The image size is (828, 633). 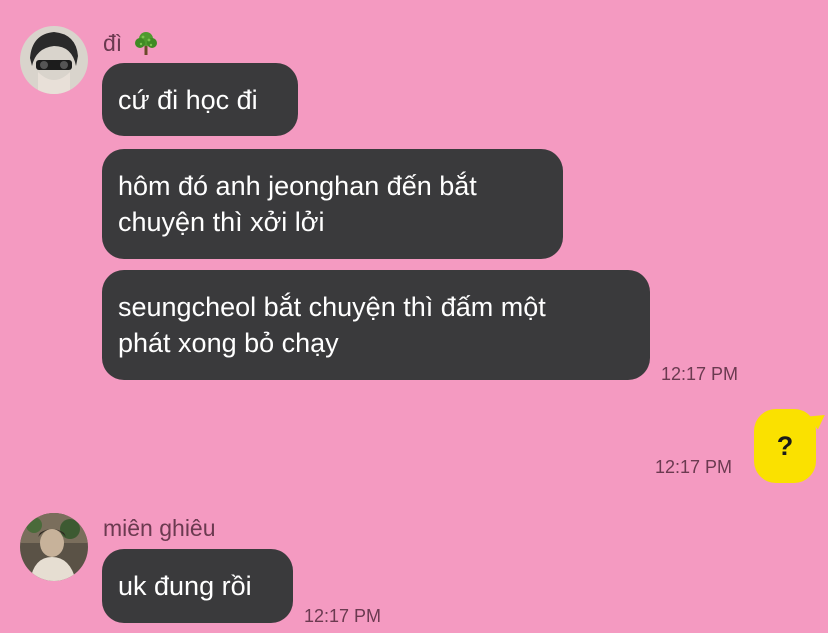 I want to click on message-bubble: uk đung rồi, so click(x=197, y=586).